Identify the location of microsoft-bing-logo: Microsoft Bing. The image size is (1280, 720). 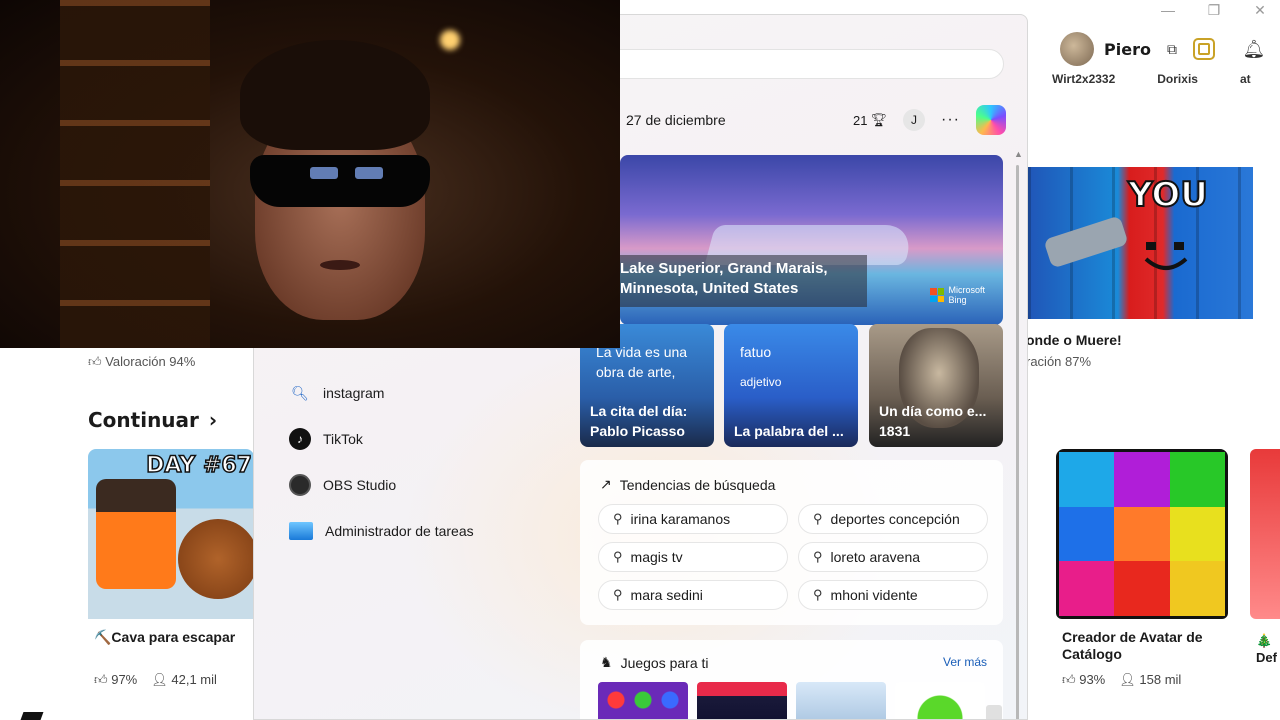
(957, 295).